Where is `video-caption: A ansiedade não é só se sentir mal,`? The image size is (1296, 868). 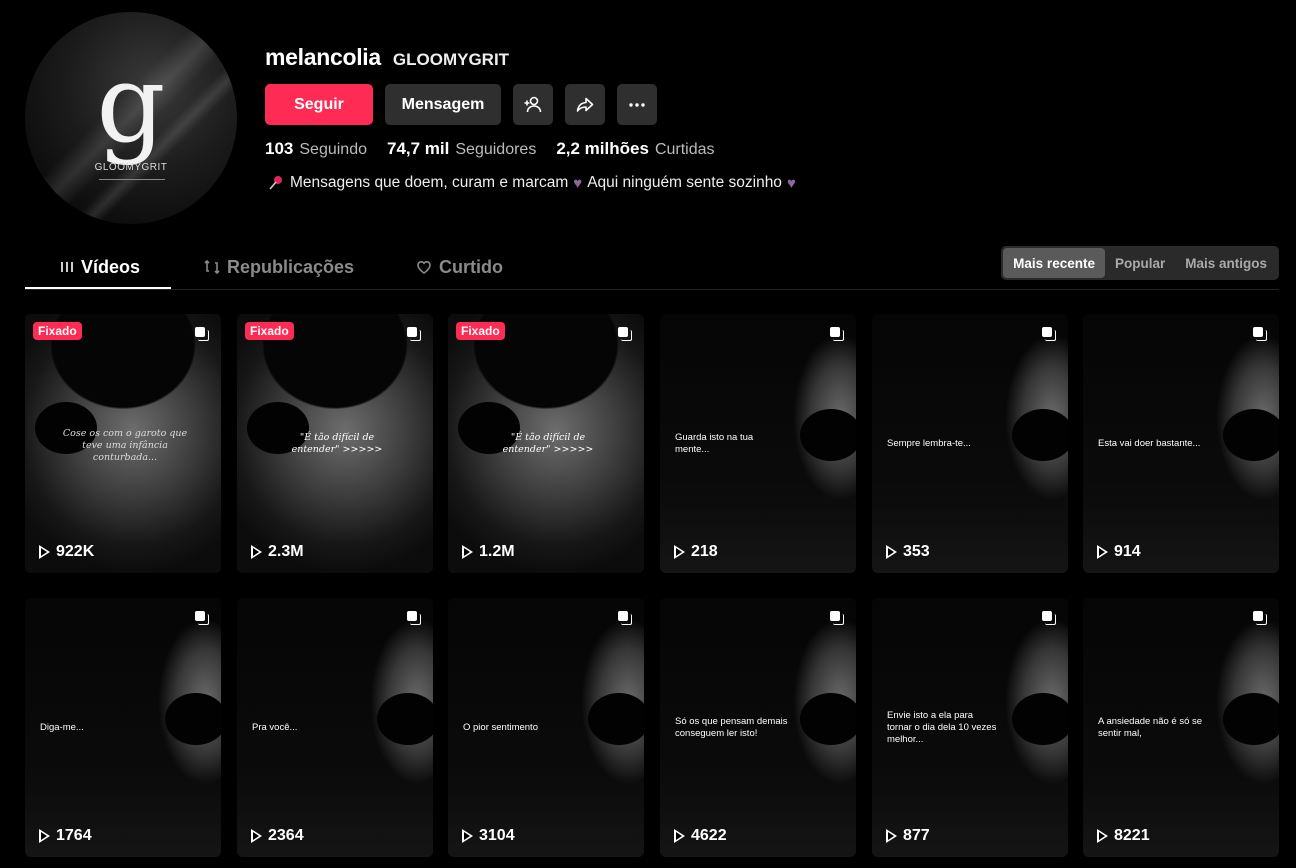
video-caption: A ansiedade não é só se sentir mal, is located at coordinates (1150, 727).